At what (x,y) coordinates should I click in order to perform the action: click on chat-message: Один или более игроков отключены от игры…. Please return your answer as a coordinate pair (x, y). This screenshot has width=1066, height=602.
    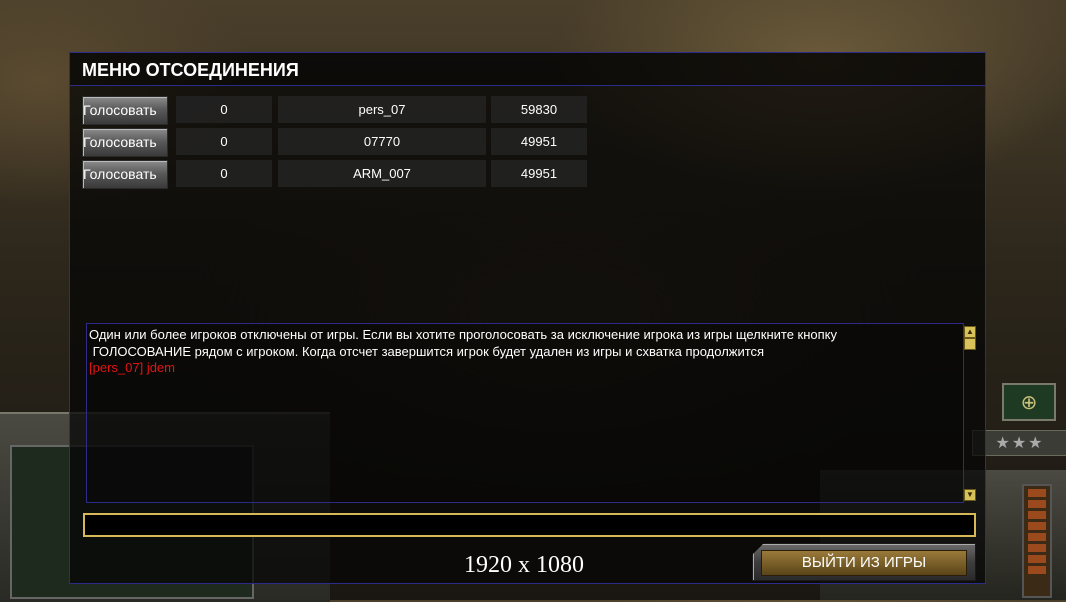
    Looking at the image, I should click on (463, 334).